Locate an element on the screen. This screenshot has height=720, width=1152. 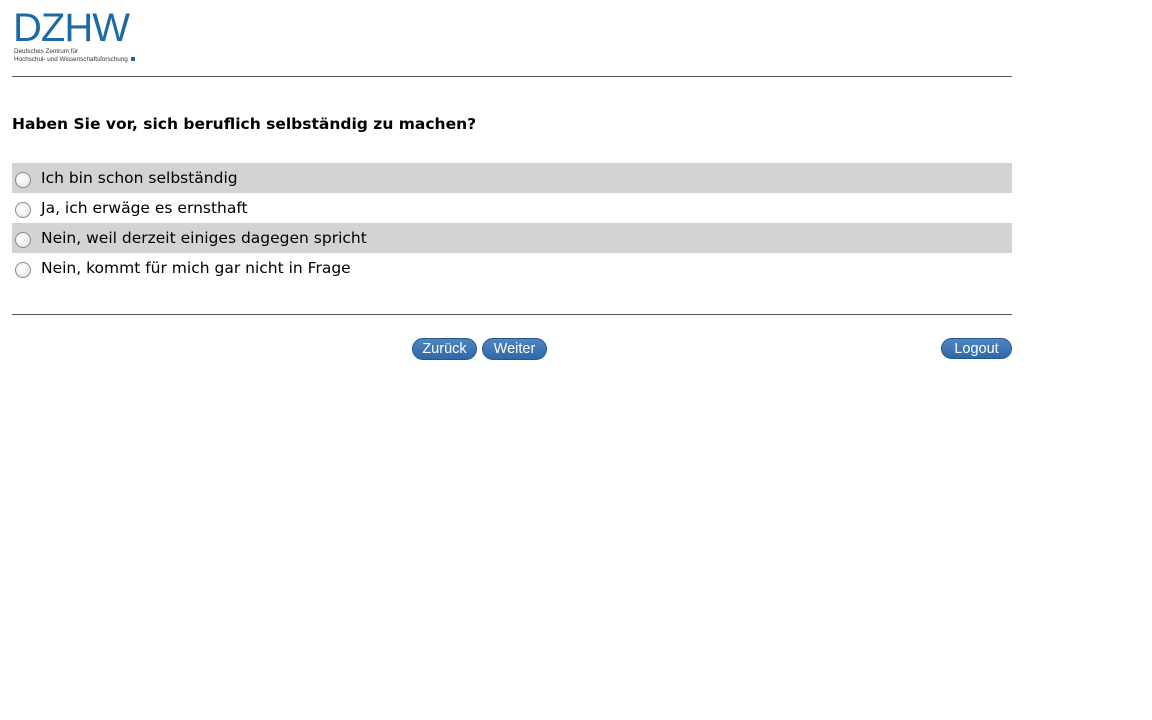
logo-subtitle-line1: Deutsches Zentrum für is located at coordinates (46, 51).